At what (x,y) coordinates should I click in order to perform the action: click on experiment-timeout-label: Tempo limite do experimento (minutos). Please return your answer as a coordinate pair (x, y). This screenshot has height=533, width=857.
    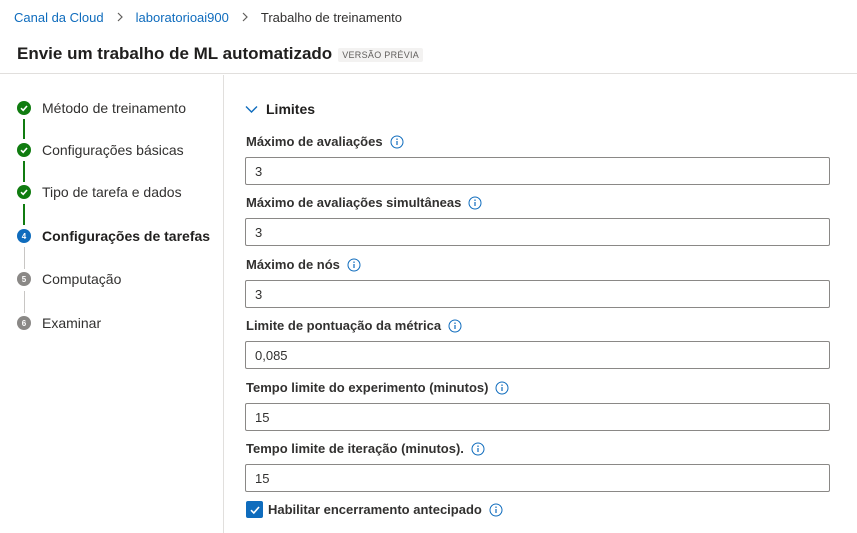
    Looking at the image, I should click on (377, 387).